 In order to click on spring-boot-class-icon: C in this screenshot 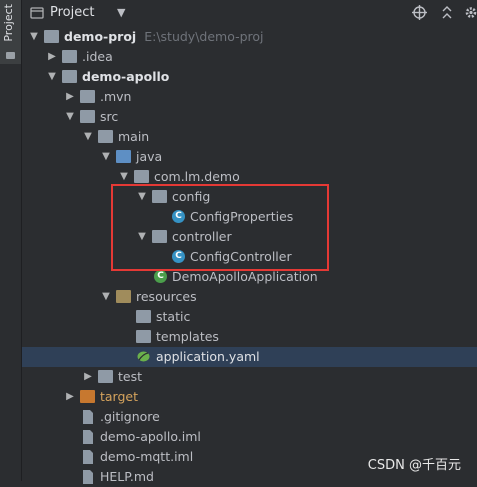, I will do `click(160, 276)`.